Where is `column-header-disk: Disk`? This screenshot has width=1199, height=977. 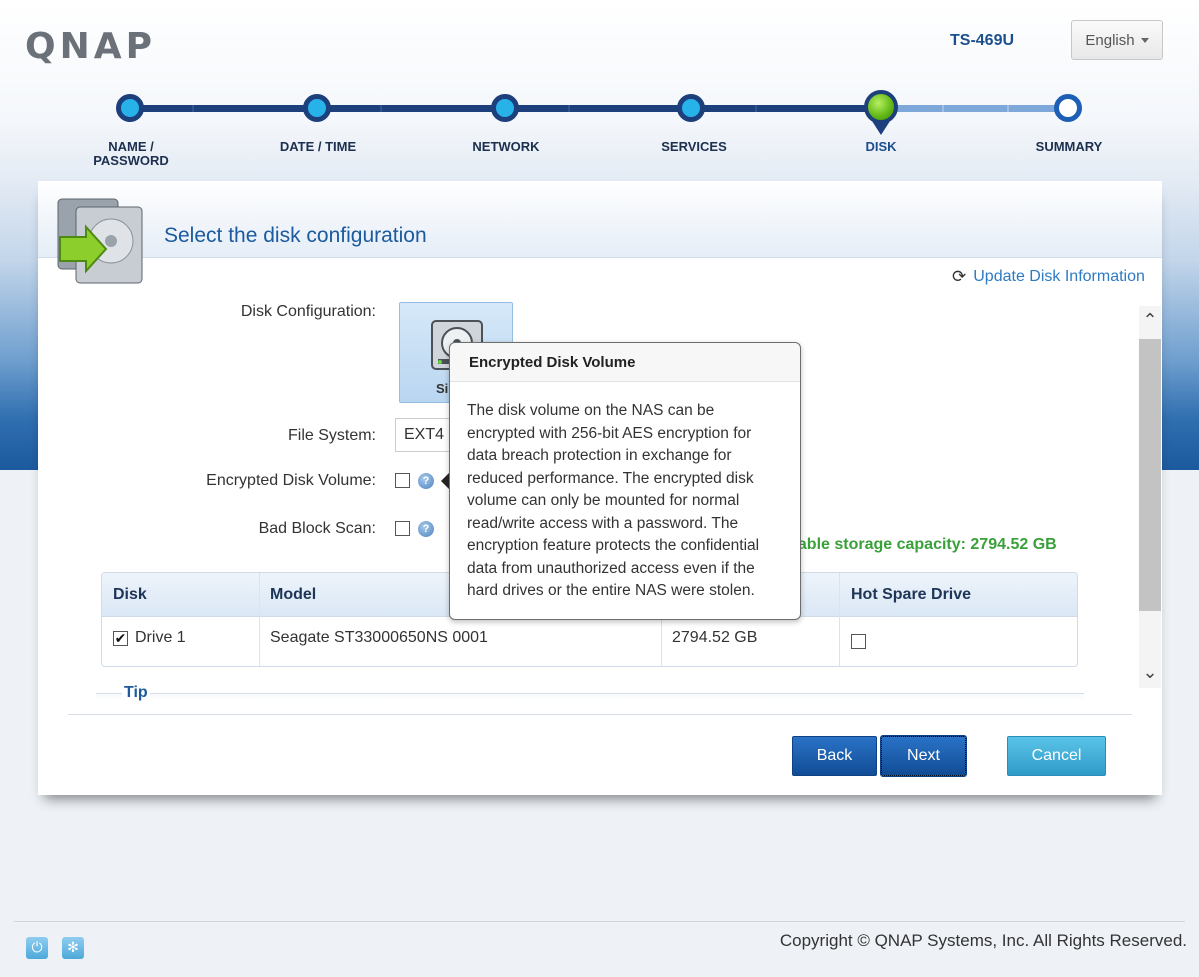
column-header-disk: Disk is located at coordinates (130, 594).